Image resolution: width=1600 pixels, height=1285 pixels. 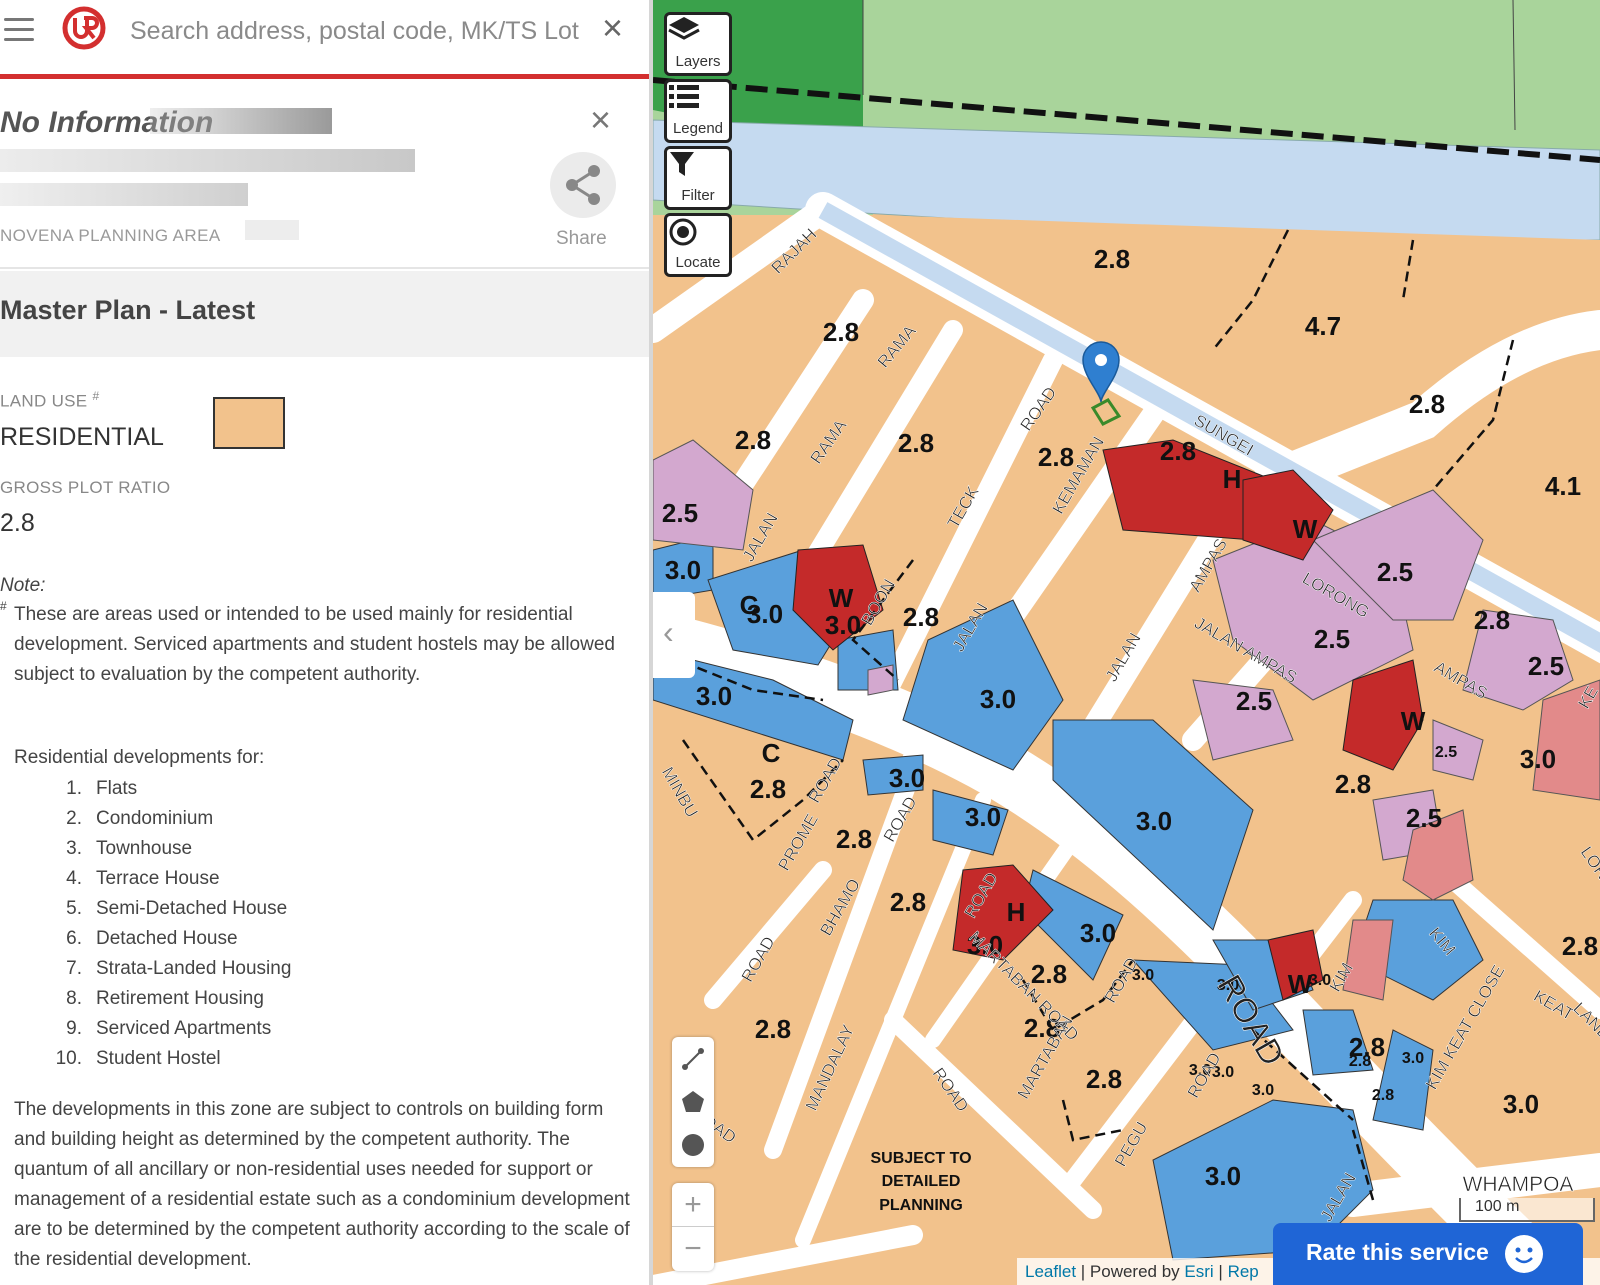 What do you see at coordinates (128, 310) in the screenshot?
I see `master-plan-title: Master Plan - Latest` at bounding box center [128, 310].